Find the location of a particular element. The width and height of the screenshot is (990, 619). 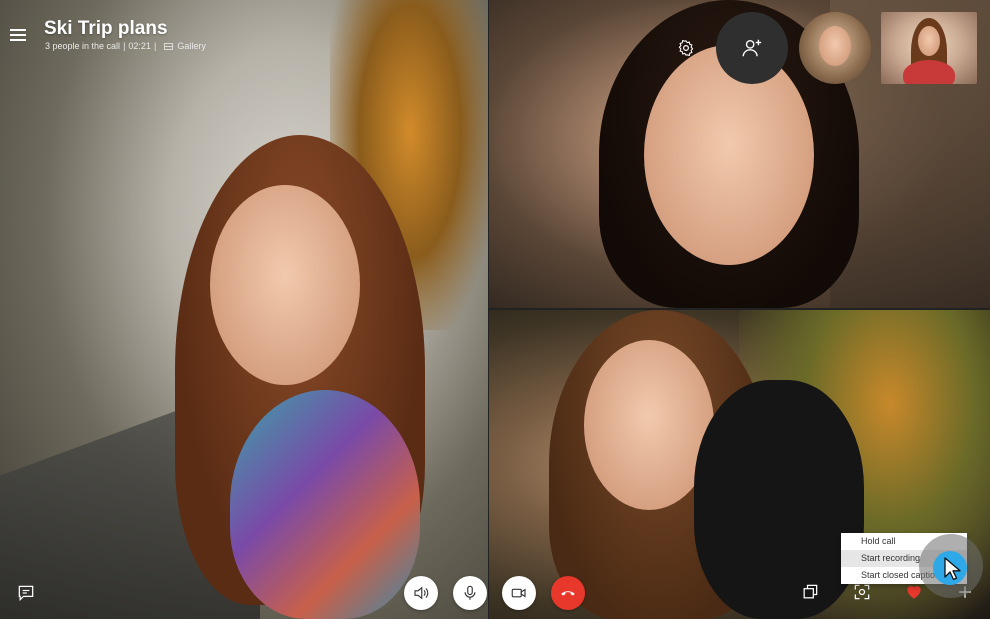

gallery-icon is located at coordinates (168, 46).